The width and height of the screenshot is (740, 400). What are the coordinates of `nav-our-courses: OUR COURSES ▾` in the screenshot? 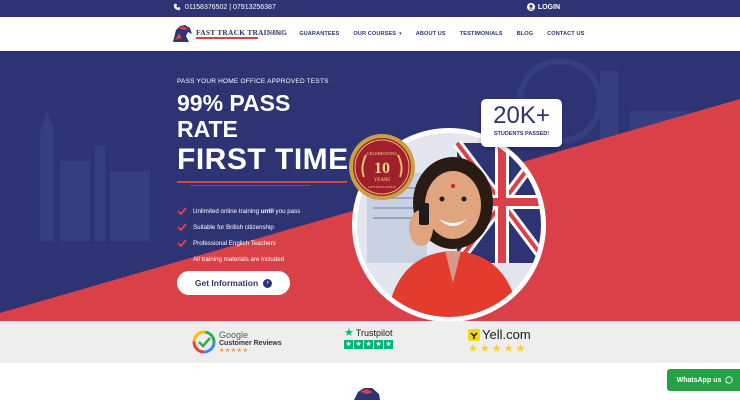 It's located at (377, 34).